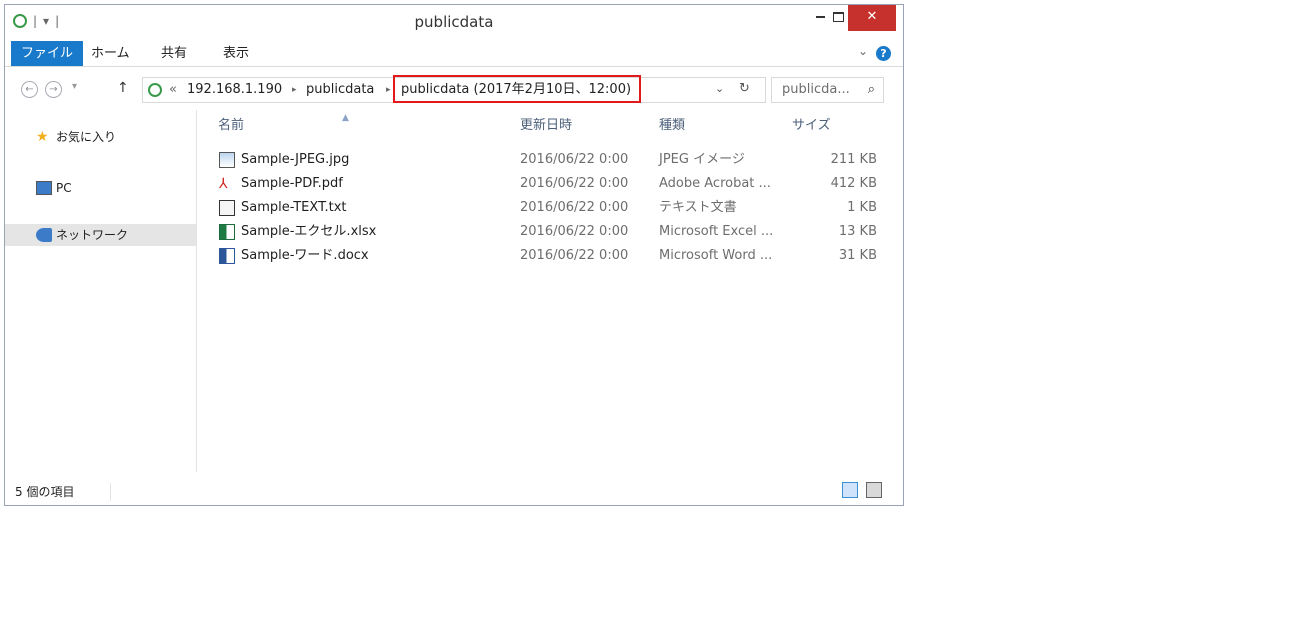  What do you see at coordinates (719, 88) in the screenshot?
I see `address-dropdown-icon: ⌄` at bounding box center [719, 88].